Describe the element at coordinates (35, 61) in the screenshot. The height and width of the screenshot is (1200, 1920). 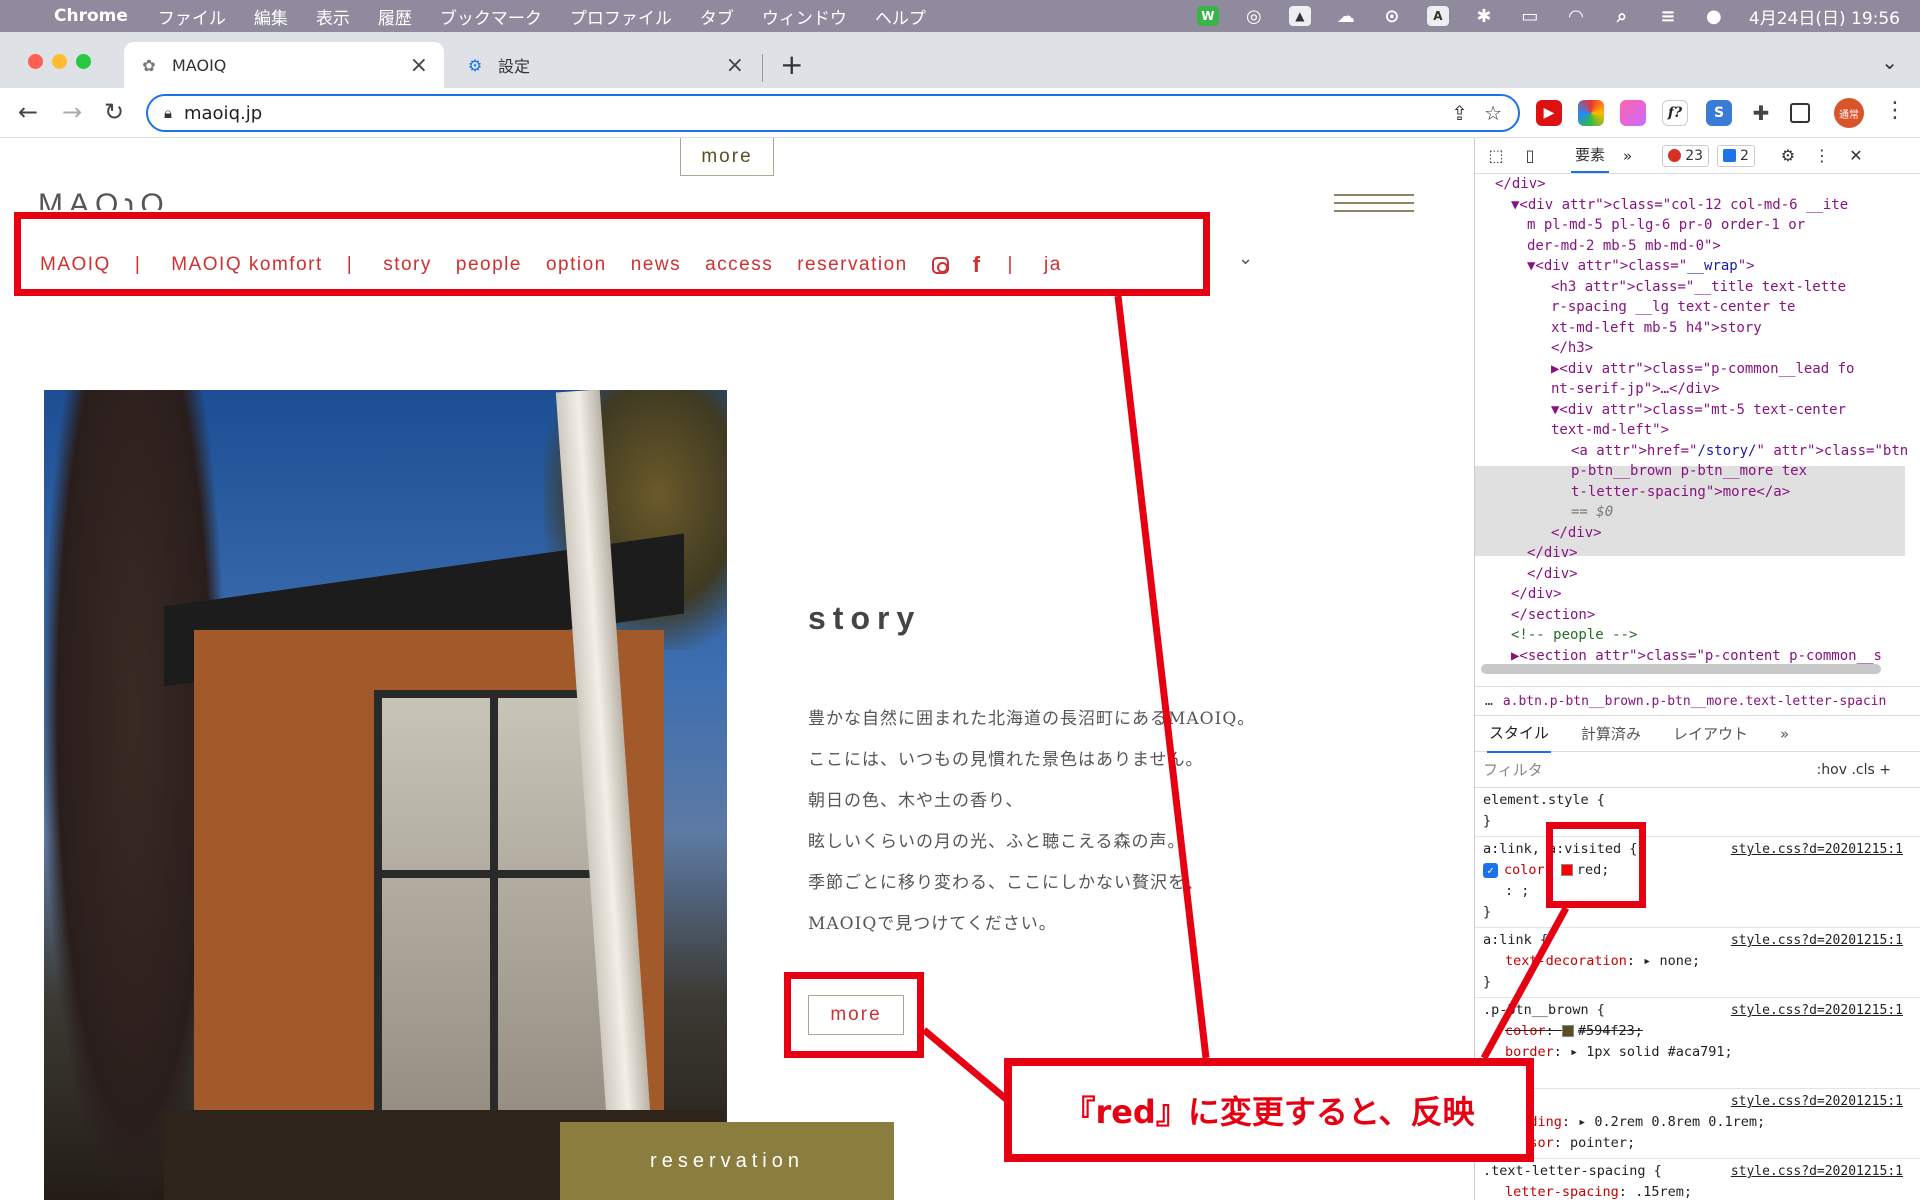
I see `close-window-button` at that location.